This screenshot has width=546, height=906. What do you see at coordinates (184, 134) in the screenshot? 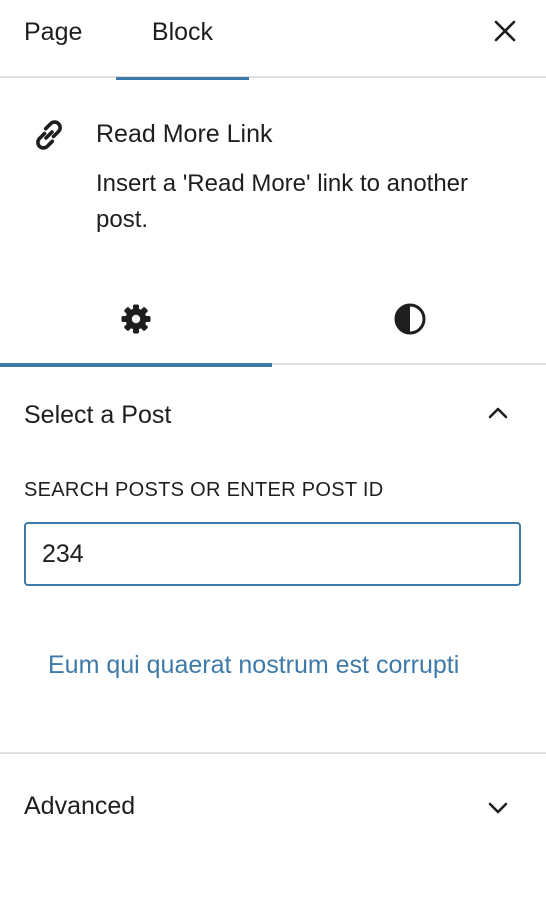
I see `block-title: Read More Link` at bounding box center [184, 134].